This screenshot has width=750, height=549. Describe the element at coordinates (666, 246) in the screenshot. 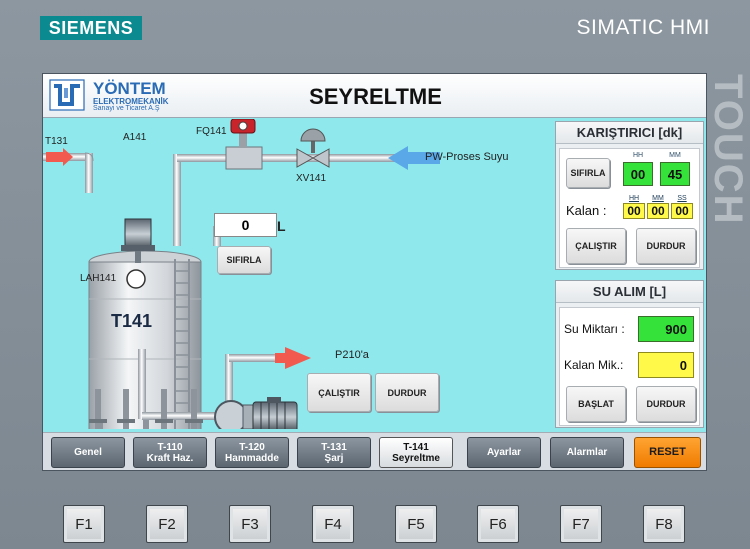

I see `mixer-stop-button: DURDUR` at that location.